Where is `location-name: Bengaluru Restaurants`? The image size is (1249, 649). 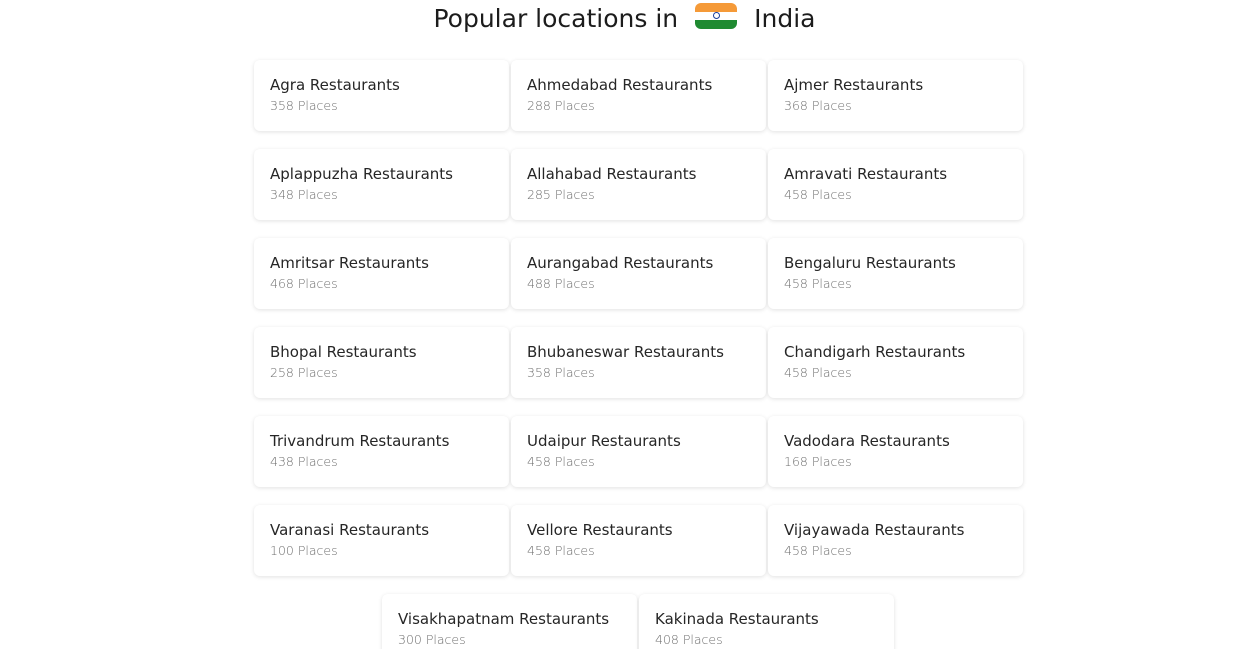
location-name: Bengaluru Restaurants is located at coordinates (870, 263).